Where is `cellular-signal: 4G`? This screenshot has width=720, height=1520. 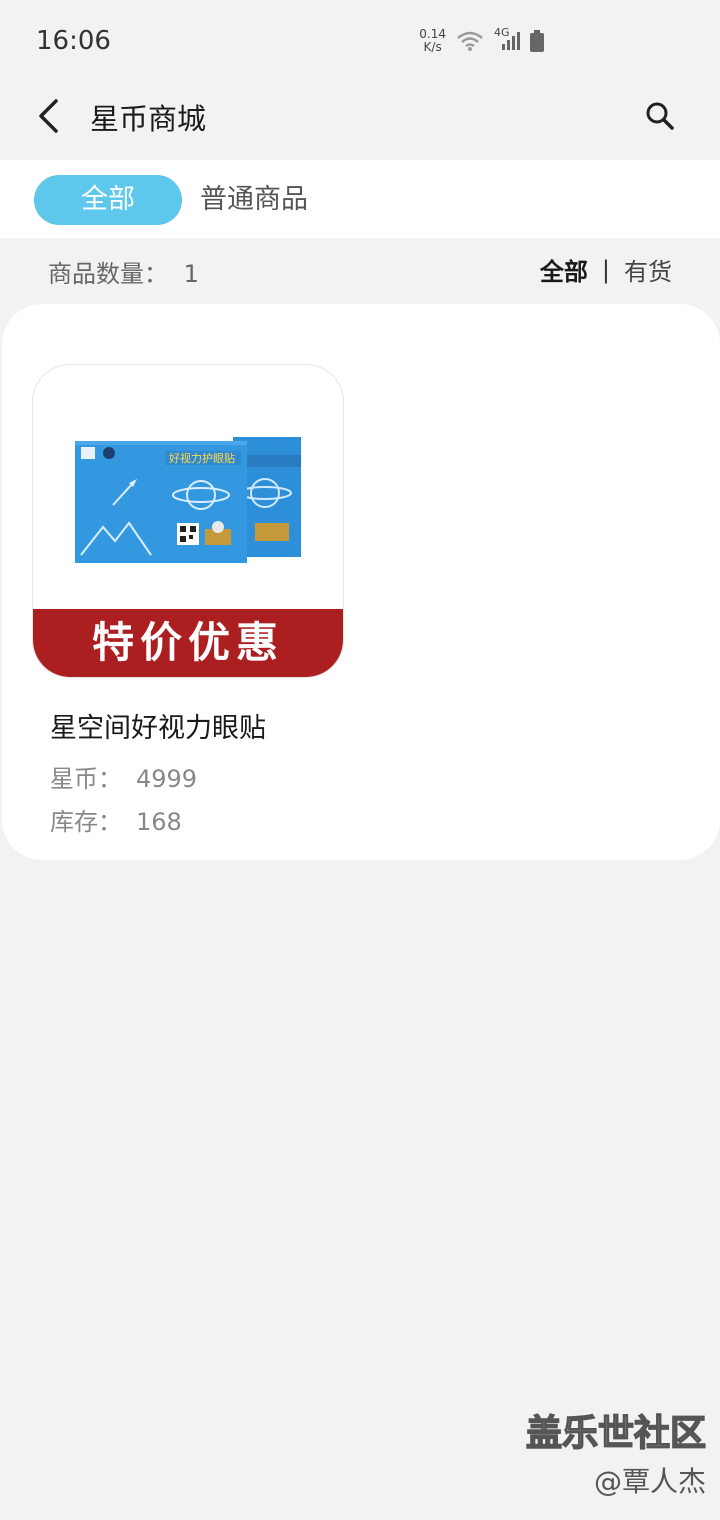
cellular-signal: 4G is located at coordinates (507, 39).